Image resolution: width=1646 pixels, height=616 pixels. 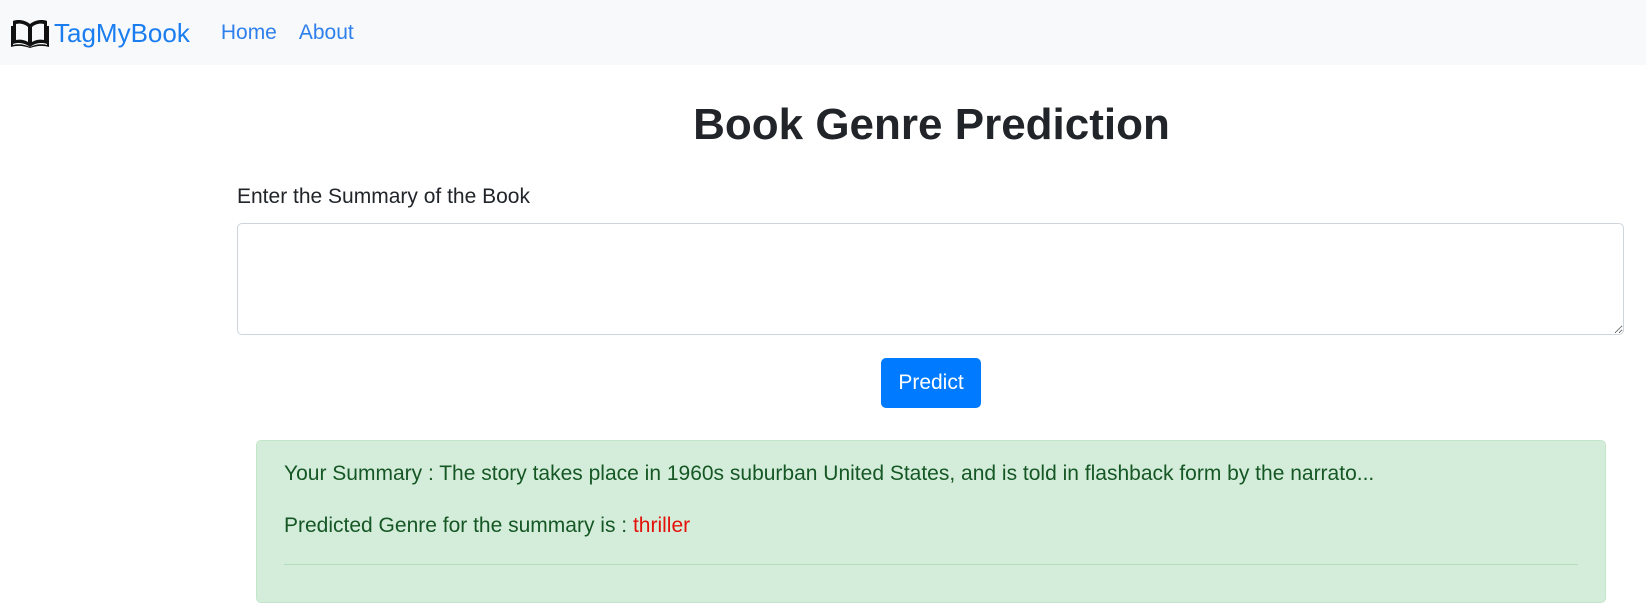 I want to click on page-title: Book Genre Prediction, so click(x=931, y=124).